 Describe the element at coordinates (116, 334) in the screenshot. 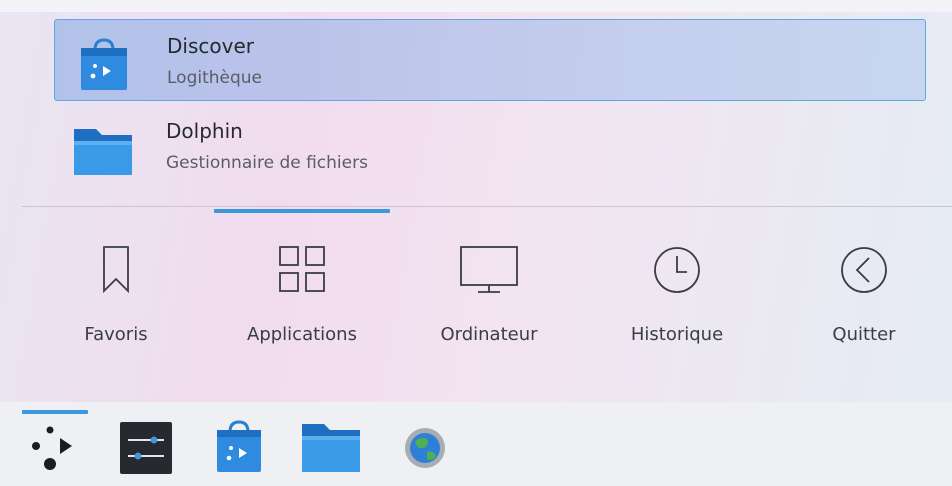

I see `tab-label: Favoris` at that location.